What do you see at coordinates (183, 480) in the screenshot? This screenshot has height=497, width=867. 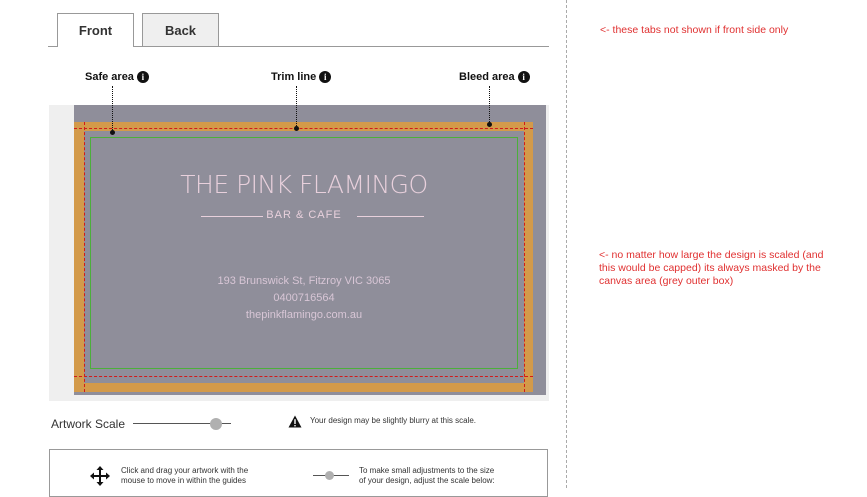 I see `drag-instruction-line2: mouse to move in within the guides` at bounding box center [183, 480].